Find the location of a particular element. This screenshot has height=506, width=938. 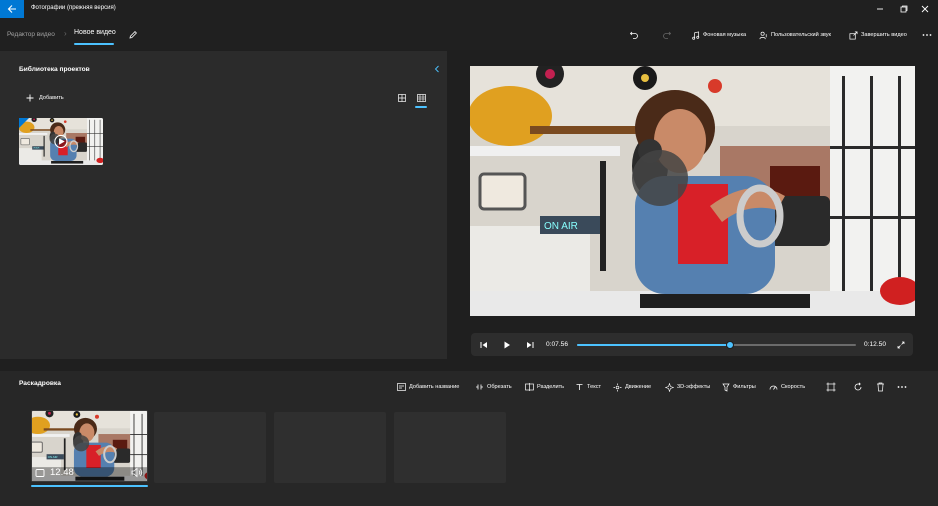

skip-back-icon is located at coordinates (483, 345).